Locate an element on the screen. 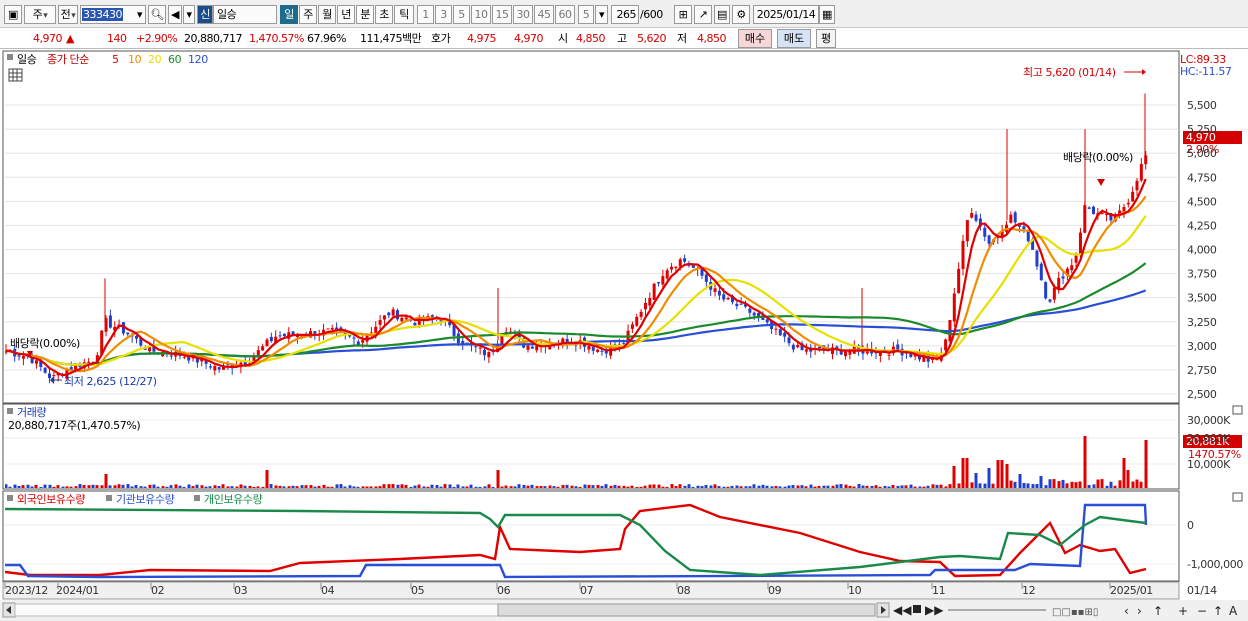 This screenshot has height=621, width=1248. scroll-right-small-icon: › is located at coordinates (1139, 611).